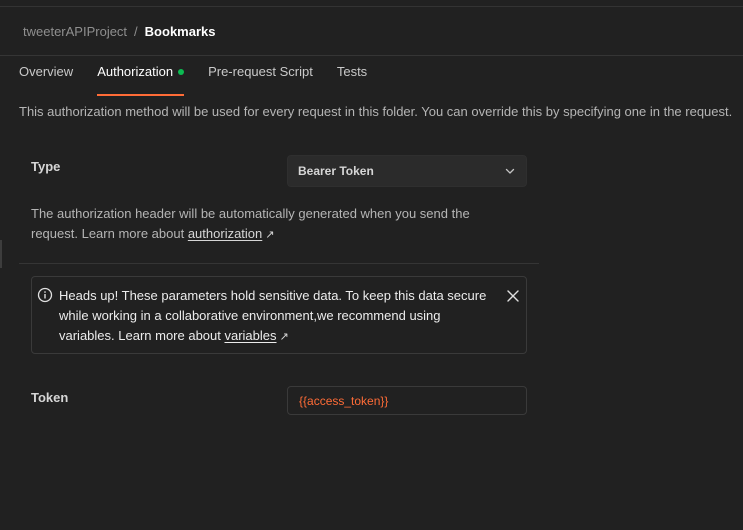 Image resolution: width=743 pixels, height=530 pixels. What do you see at coordinates (344, 400) in the screenshot?
I see `token-value: {{access_token}}` at bounding box center [344, 400].